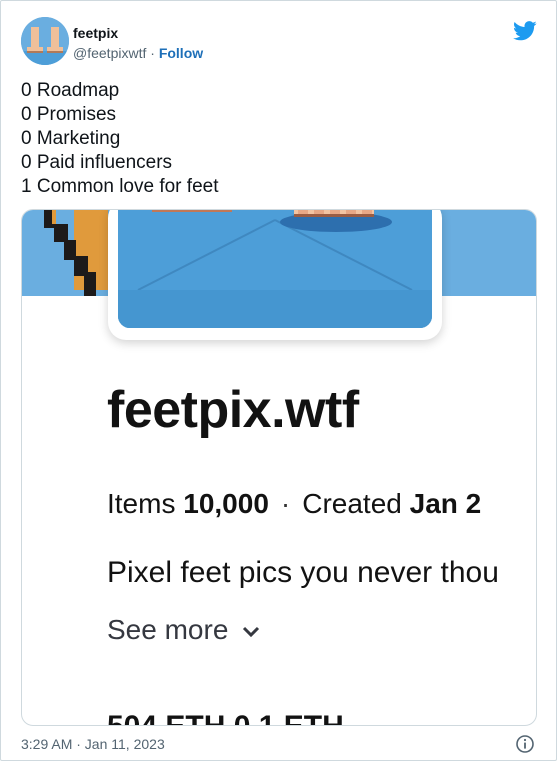 The width and height of the screenshot is (557, 761). I want to click on collection-meta: Items 10,000 · Created Jan 2, so click(294, 504).